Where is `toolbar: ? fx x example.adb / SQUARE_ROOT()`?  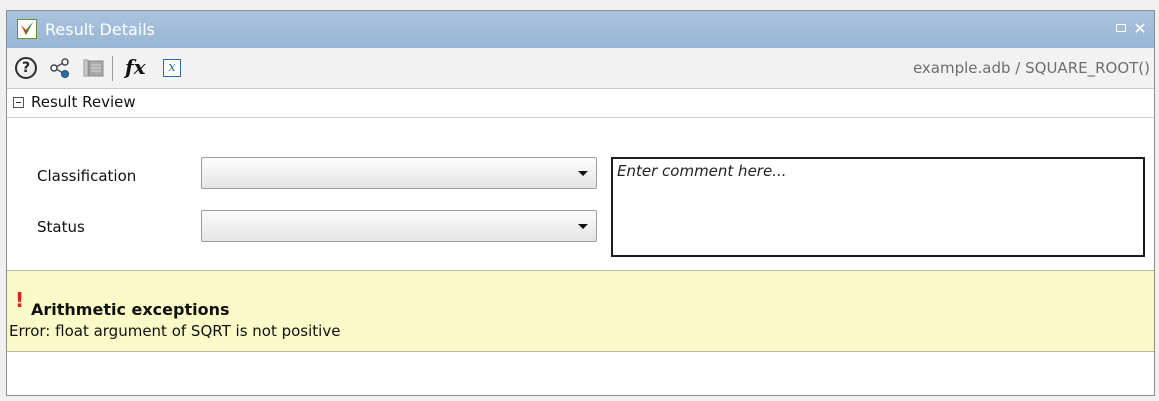
toolbar: ? fx x example.adb / SQUARE_ROOT() is located at coordinates (580, 68).